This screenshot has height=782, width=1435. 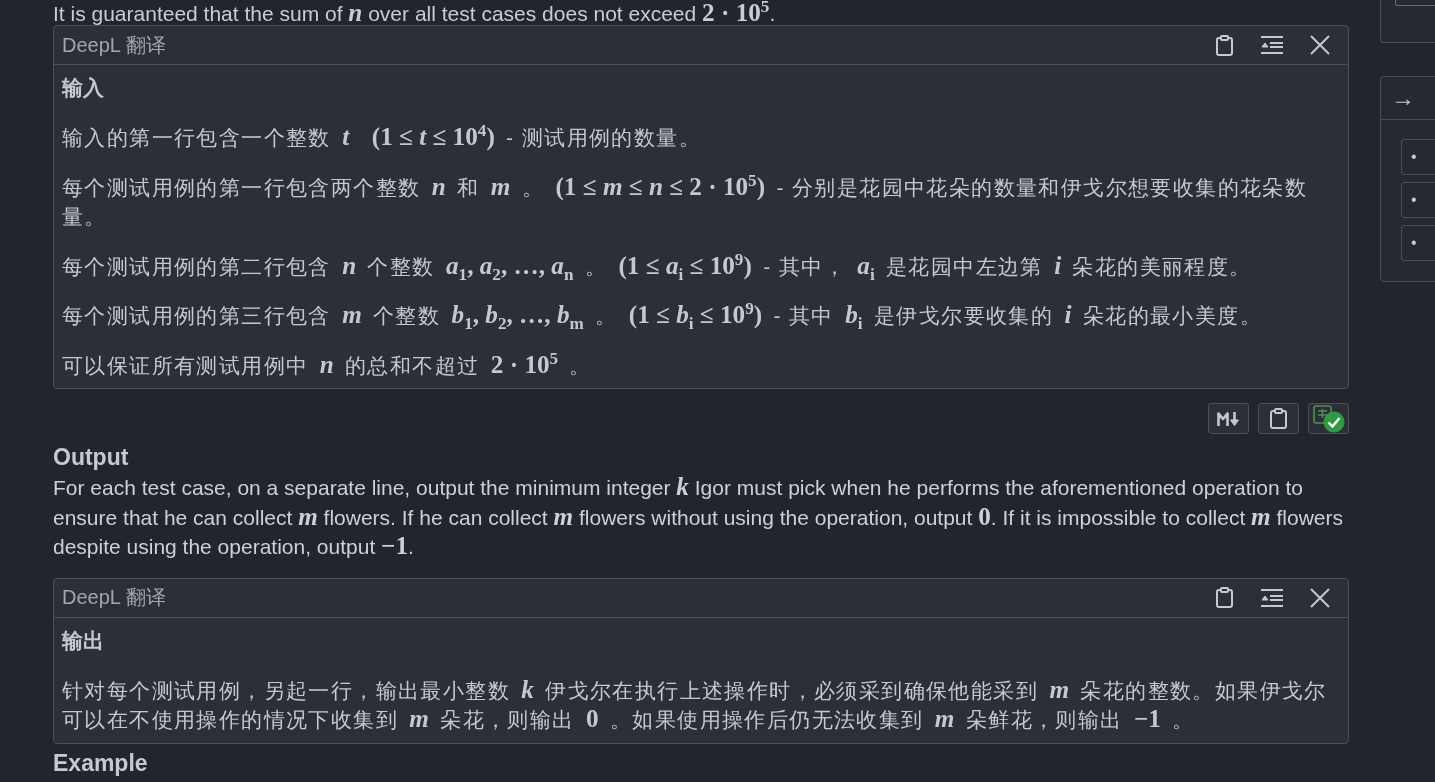 I want to click on translated-paragraph: 每个测试用例的第一行包含两个整数 n 和 m 。 (1 ≤ m ≤ n ≤ 2 · 10$^{5}$) - 分别是花园中花朵的数量和伊戈尔想要收集的花朵数量。, so click(x=685, y=201).